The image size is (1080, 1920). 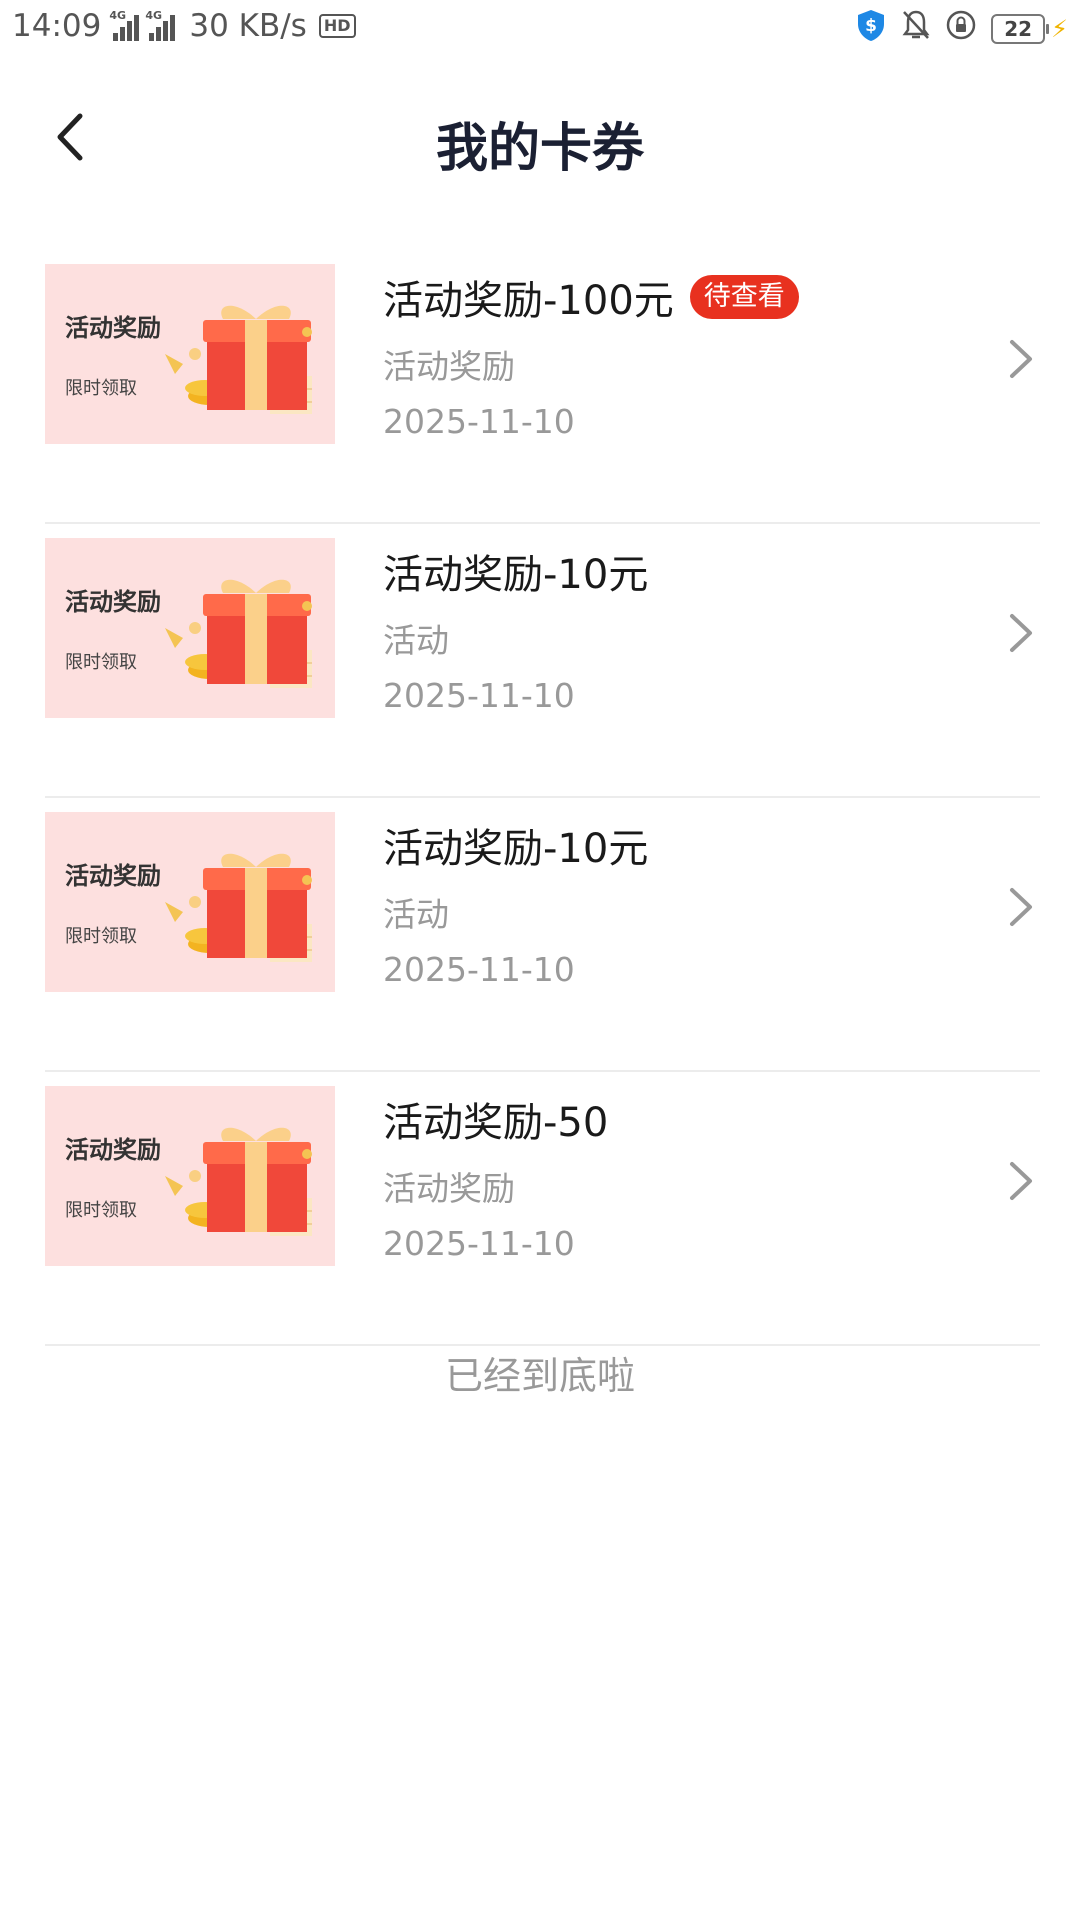 What do you see at coordinates (528, 301) in the screenshot?
I see `coupon-name: 活动奖励-100元` at bounding box center [528, 301].